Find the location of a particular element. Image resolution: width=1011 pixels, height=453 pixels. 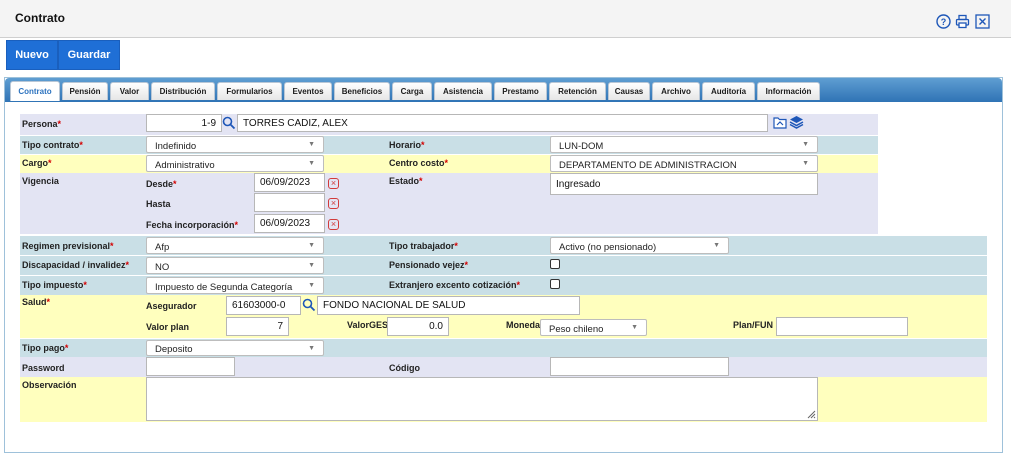

tab-auditoria: Auditoría is located at coordinates (728, 91).